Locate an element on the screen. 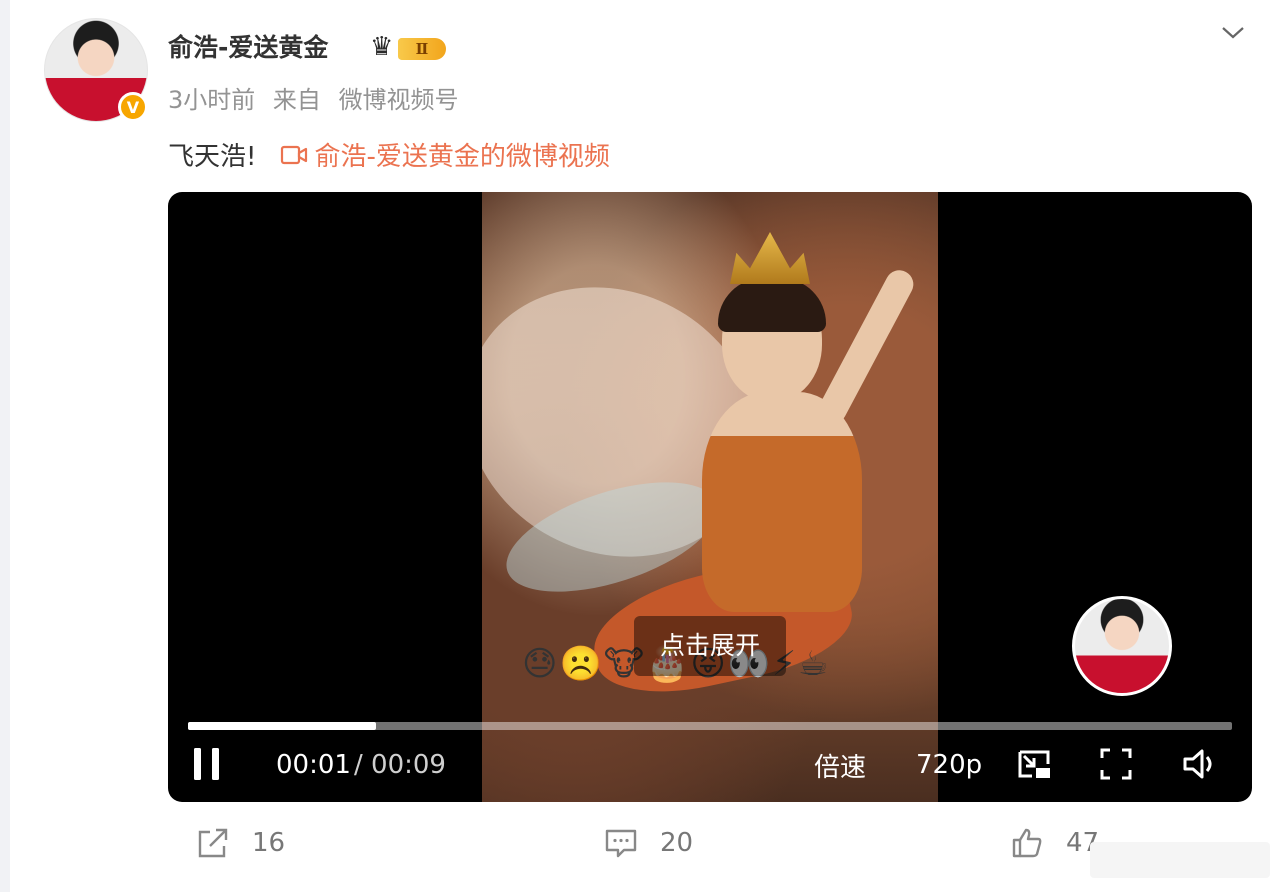  pause-icon is located at coordinates (208, 764).